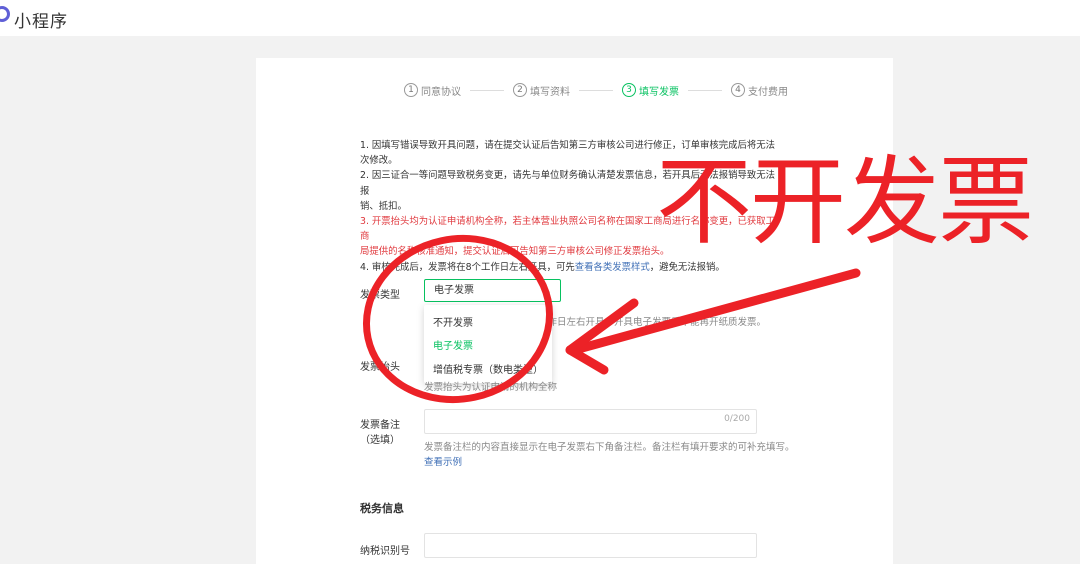 The image size is (1080, 564). What do you see at coordinates (41, 22) in the screenshot?
I see `app-title: 小程序` at bounding box center [41, 22].